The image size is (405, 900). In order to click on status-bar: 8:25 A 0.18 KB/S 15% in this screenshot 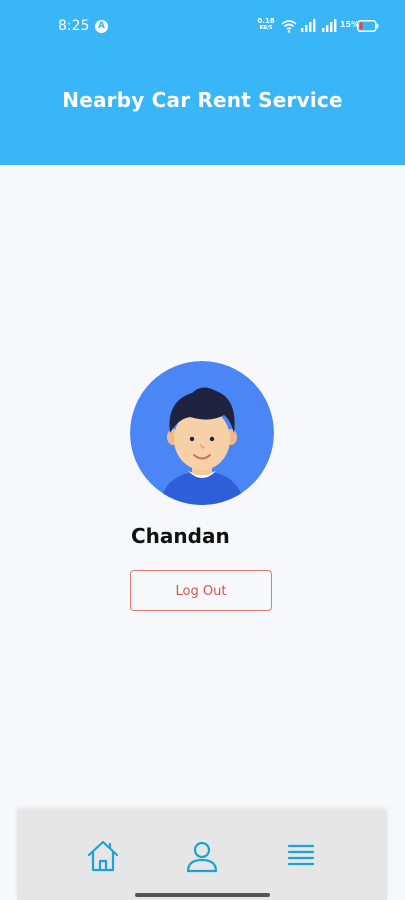, I will do `click(202, 27)`.